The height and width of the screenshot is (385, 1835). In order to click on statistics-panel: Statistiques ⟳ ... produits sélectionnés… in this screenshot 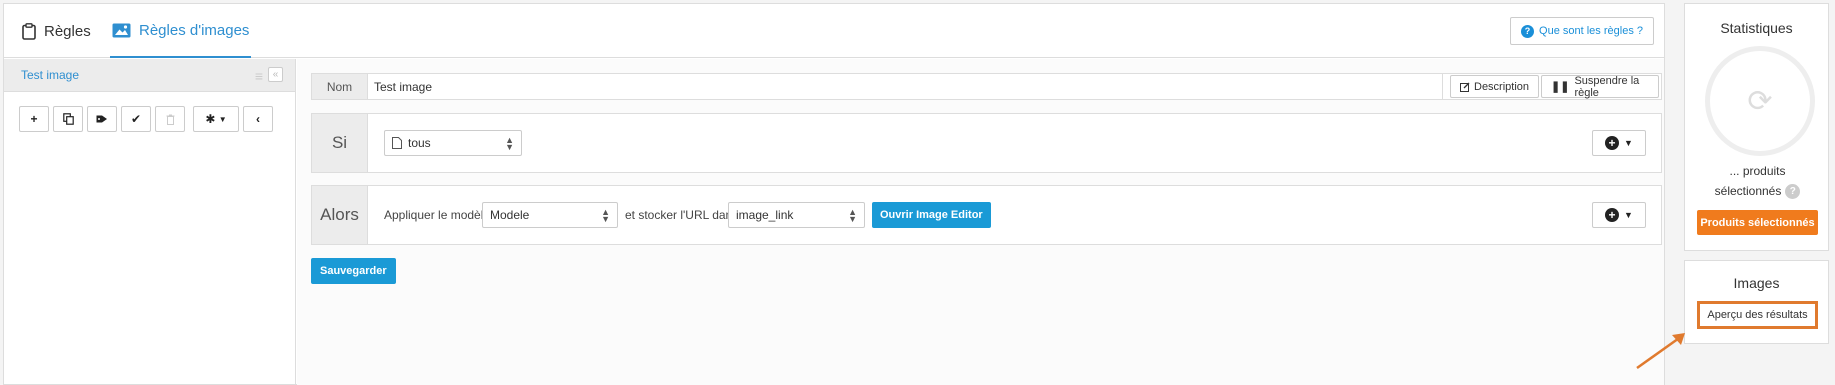, I will do `click(1756, 127)`.